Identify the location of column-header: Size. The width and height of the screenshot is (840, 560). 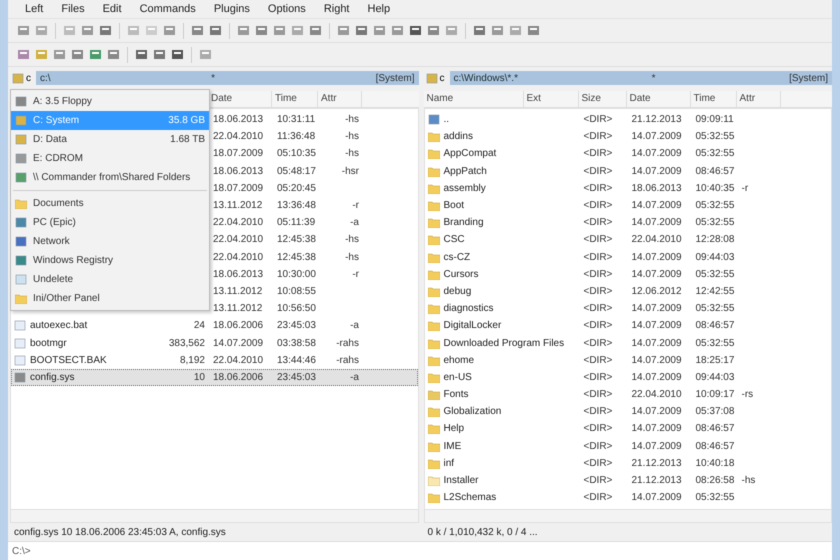
(602, 99).